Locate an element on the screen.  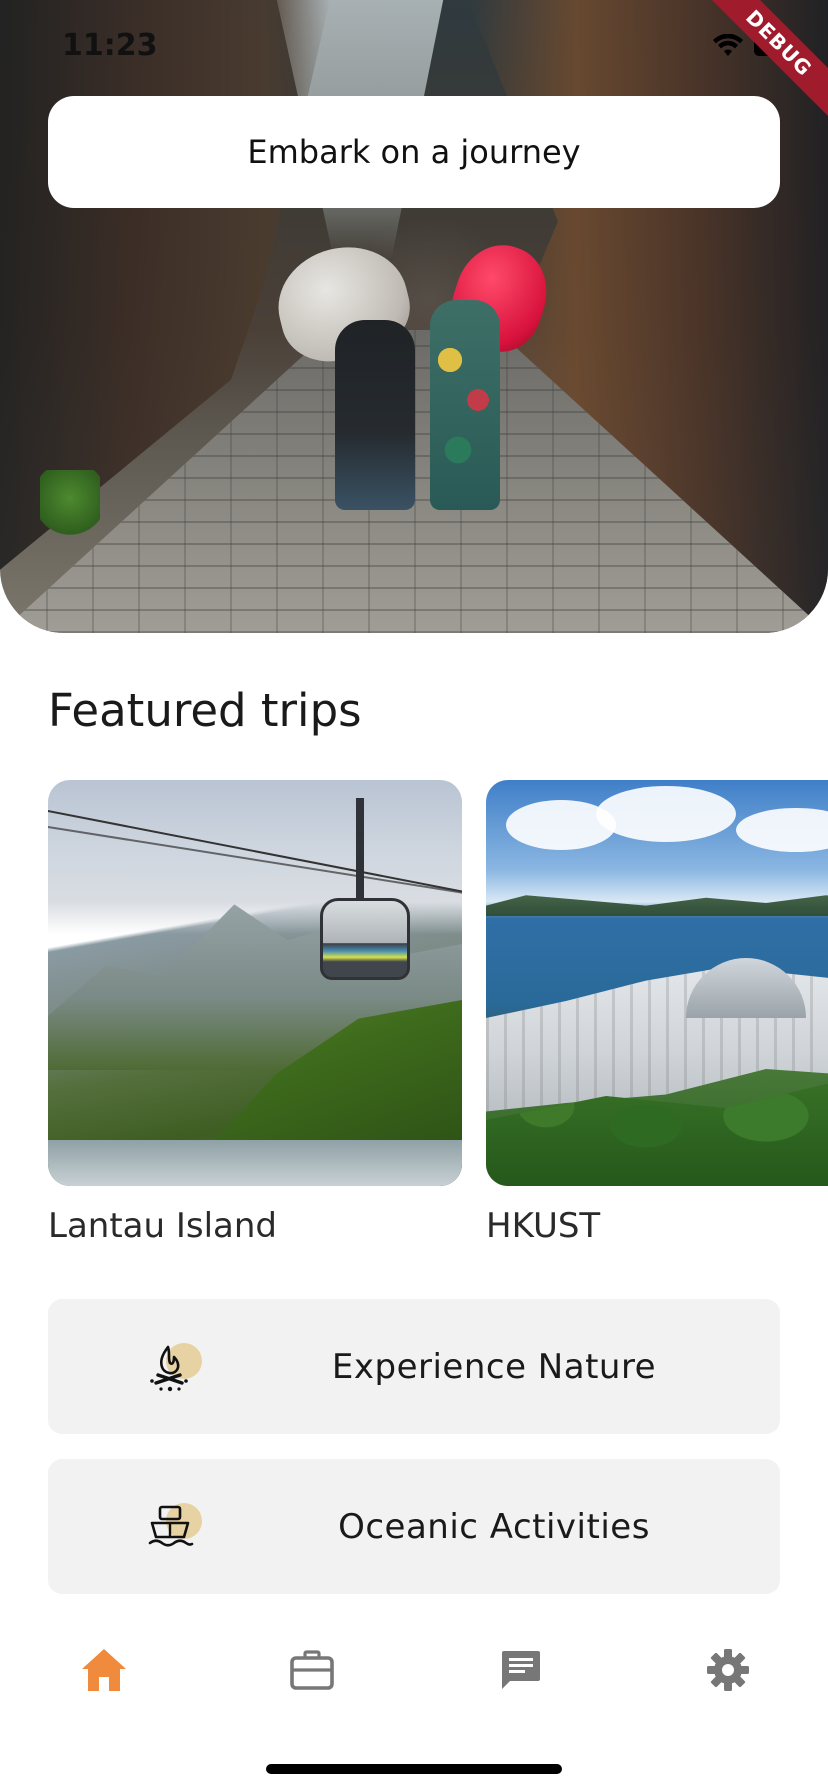
nav-home is located at coordinates (104, 1670).